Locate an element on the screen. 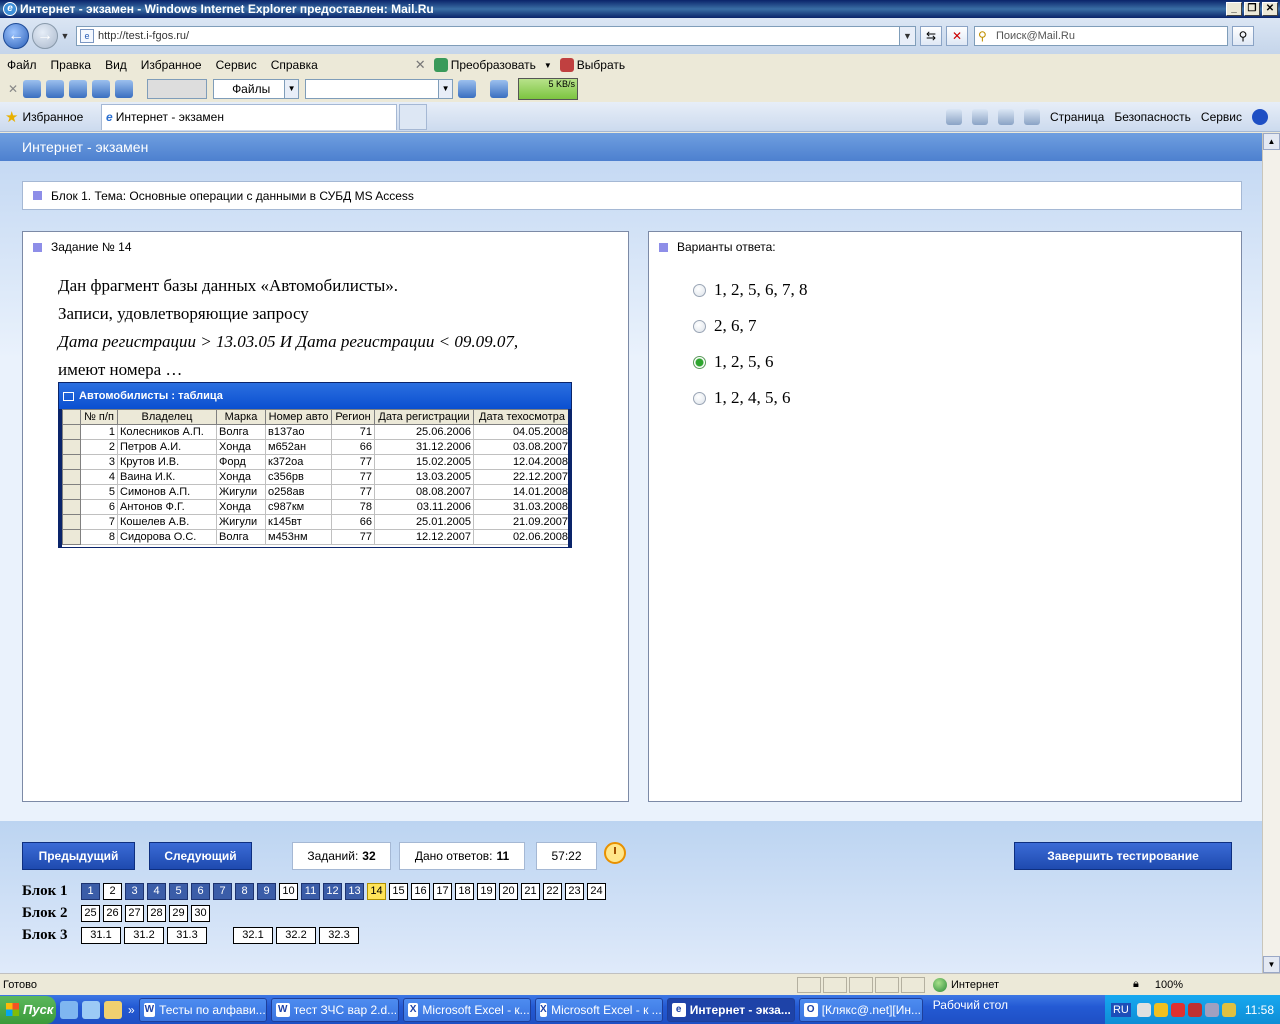 This screenshot has width=1280, height=1024. menu-tools: Сервис is located at coordinates (236, 65).